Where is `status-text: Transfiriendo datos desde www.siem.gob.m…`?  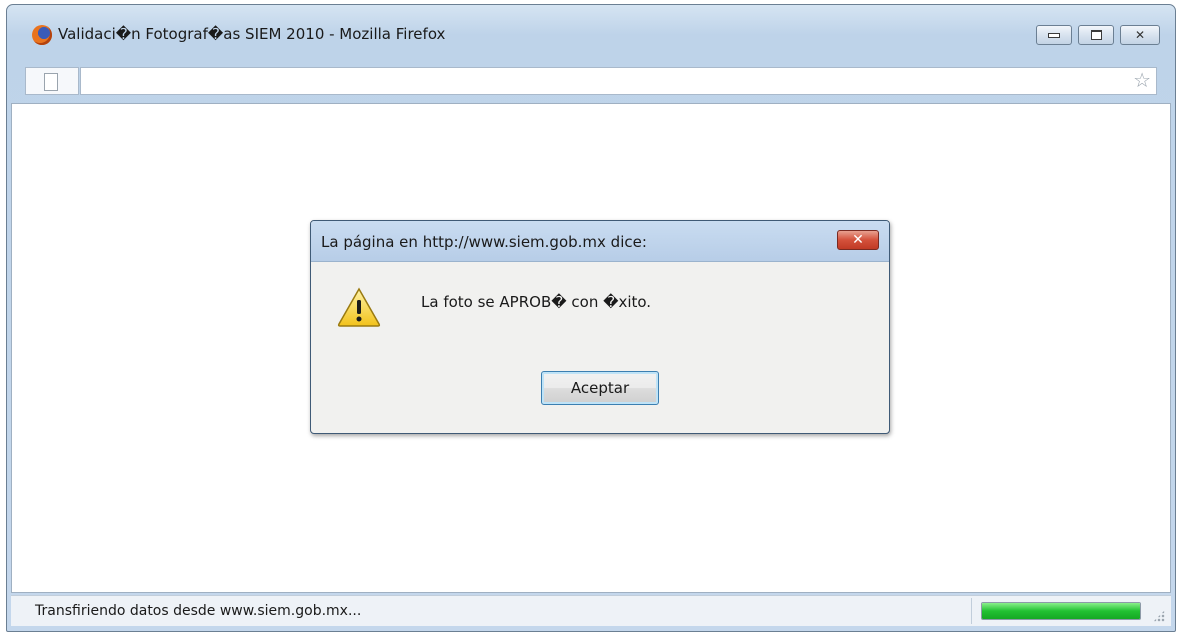 status-text: Transfiriendo datos desde www.siem.gob.m… is located at coordinates (198, 611).